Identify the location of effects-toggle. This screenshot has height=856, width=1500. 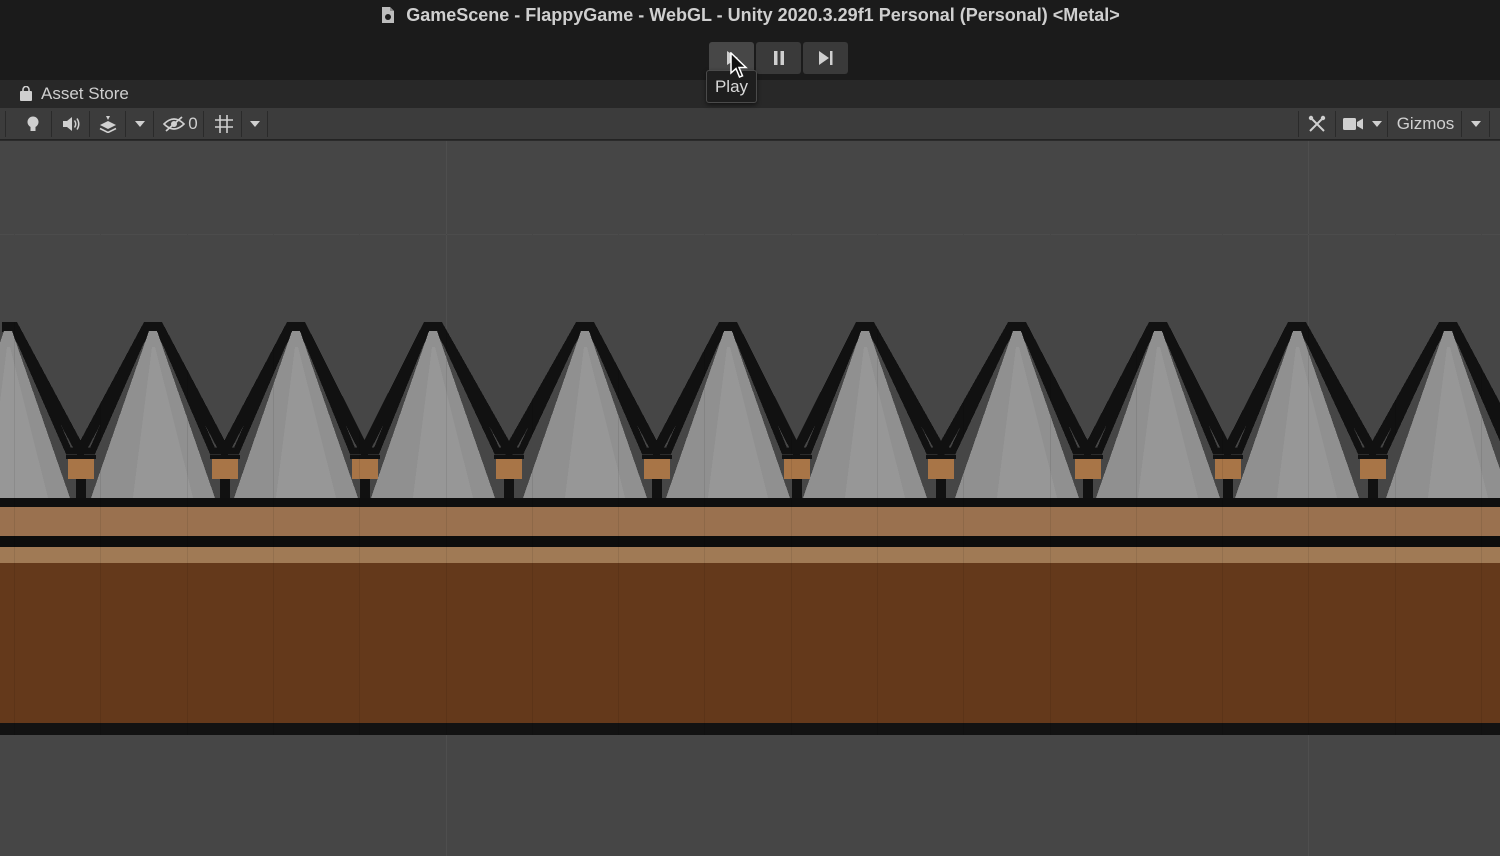
(108, 124).